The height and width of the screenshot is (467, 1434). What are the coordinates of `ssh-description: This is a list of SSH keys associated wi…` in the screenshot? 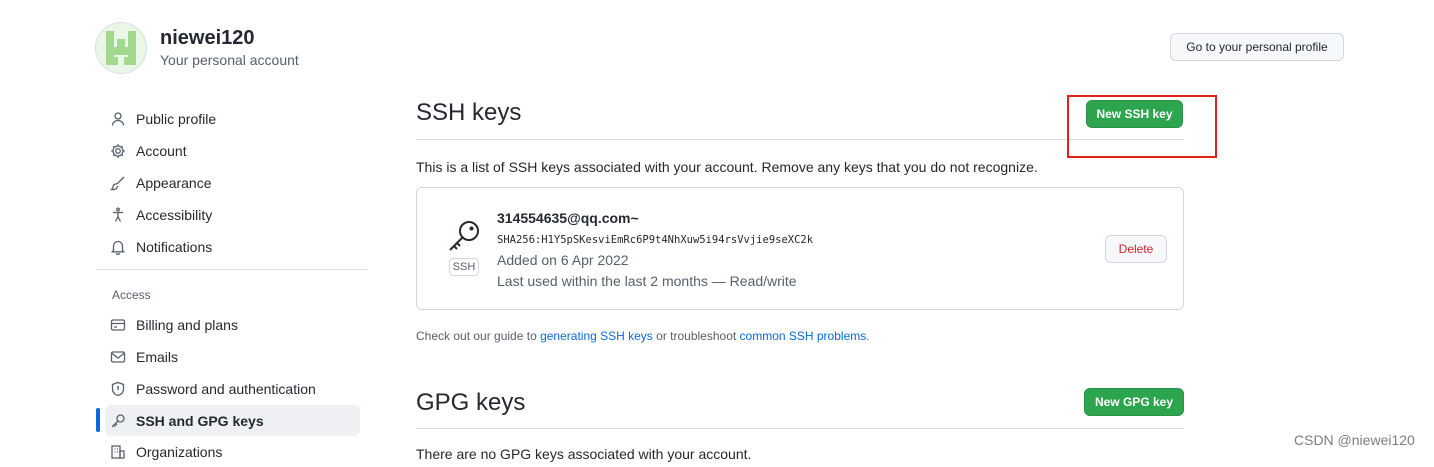 It's located at (727, 167).